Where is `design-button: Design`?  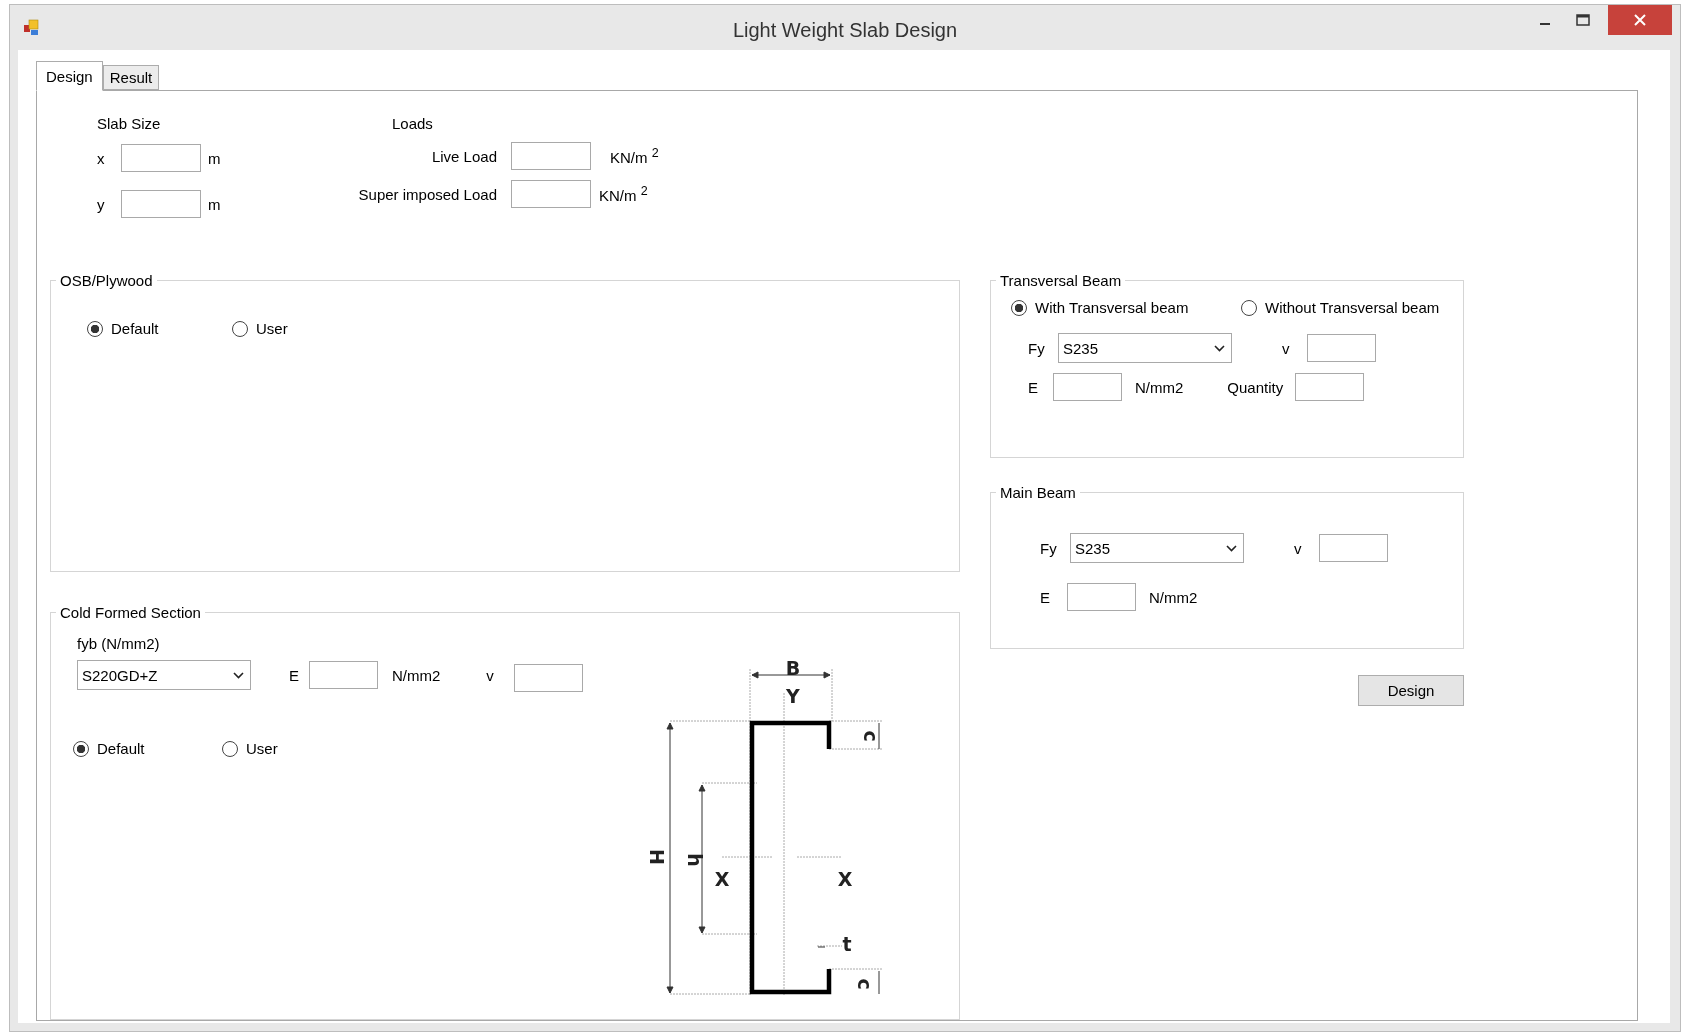
design-button: Design is located at coordinates (1411, 690).